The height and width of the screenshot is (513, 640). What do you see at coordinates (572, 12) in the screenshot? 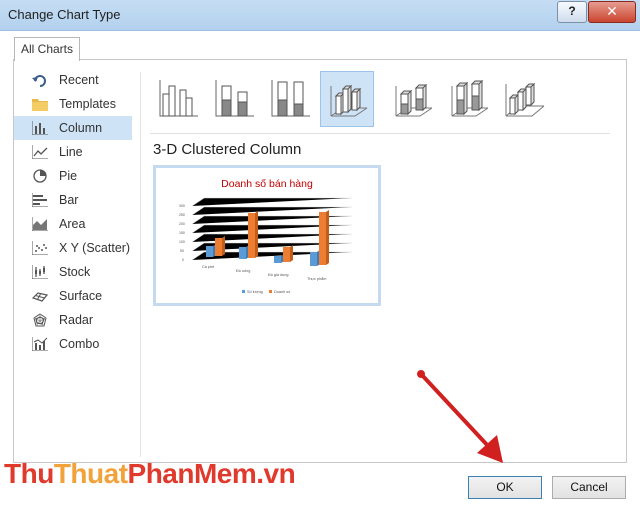
I see `help-button: ?` at bounding box center [572, 12].